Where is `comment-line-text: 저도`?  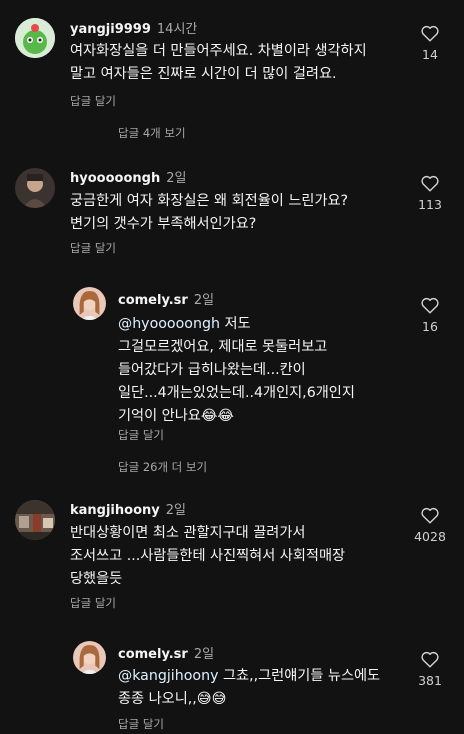 comment-line-text: 저도 is located at coordinates (235, 324).